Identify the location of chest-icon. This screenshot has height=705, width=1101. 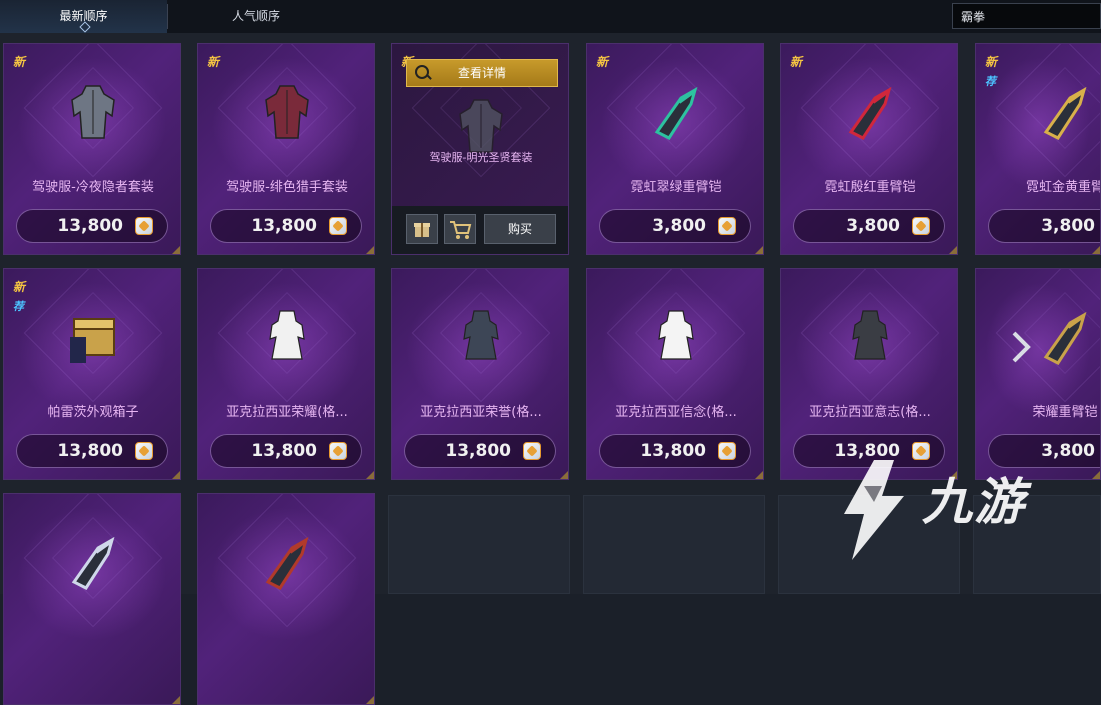
(92, 340).